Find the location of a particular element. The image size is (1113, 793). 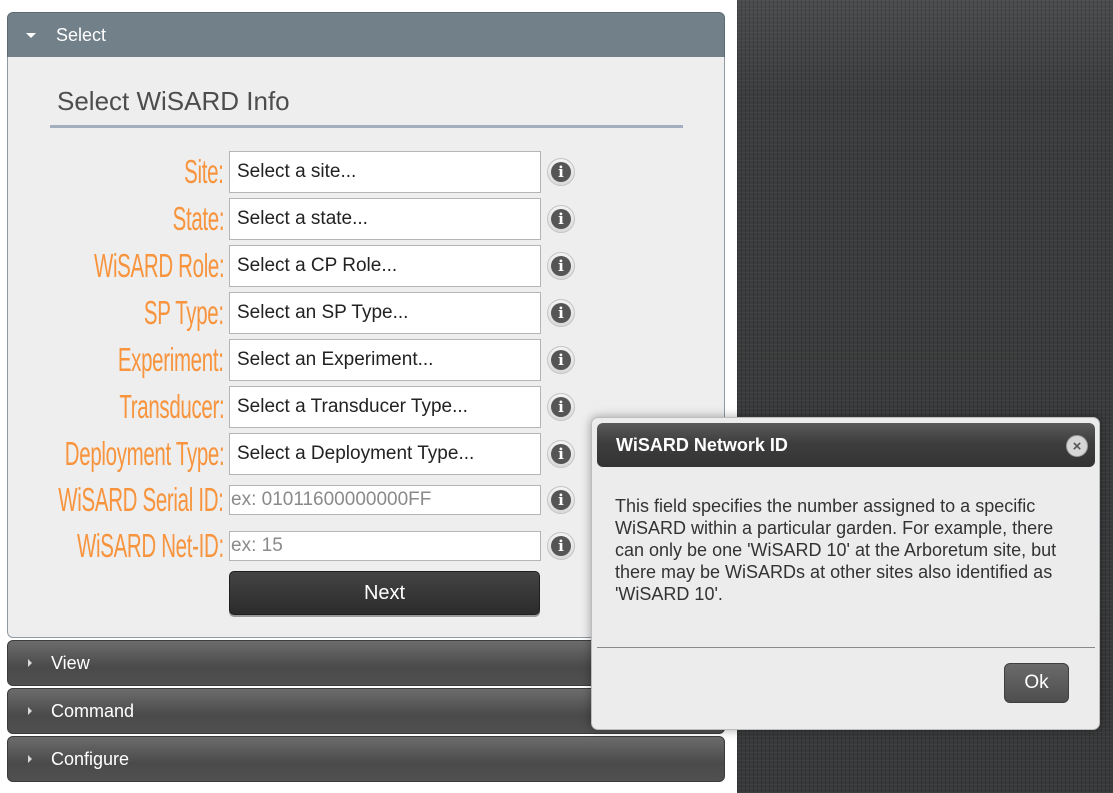

accordion-select-header: Select is located at coordinates (366, 35).